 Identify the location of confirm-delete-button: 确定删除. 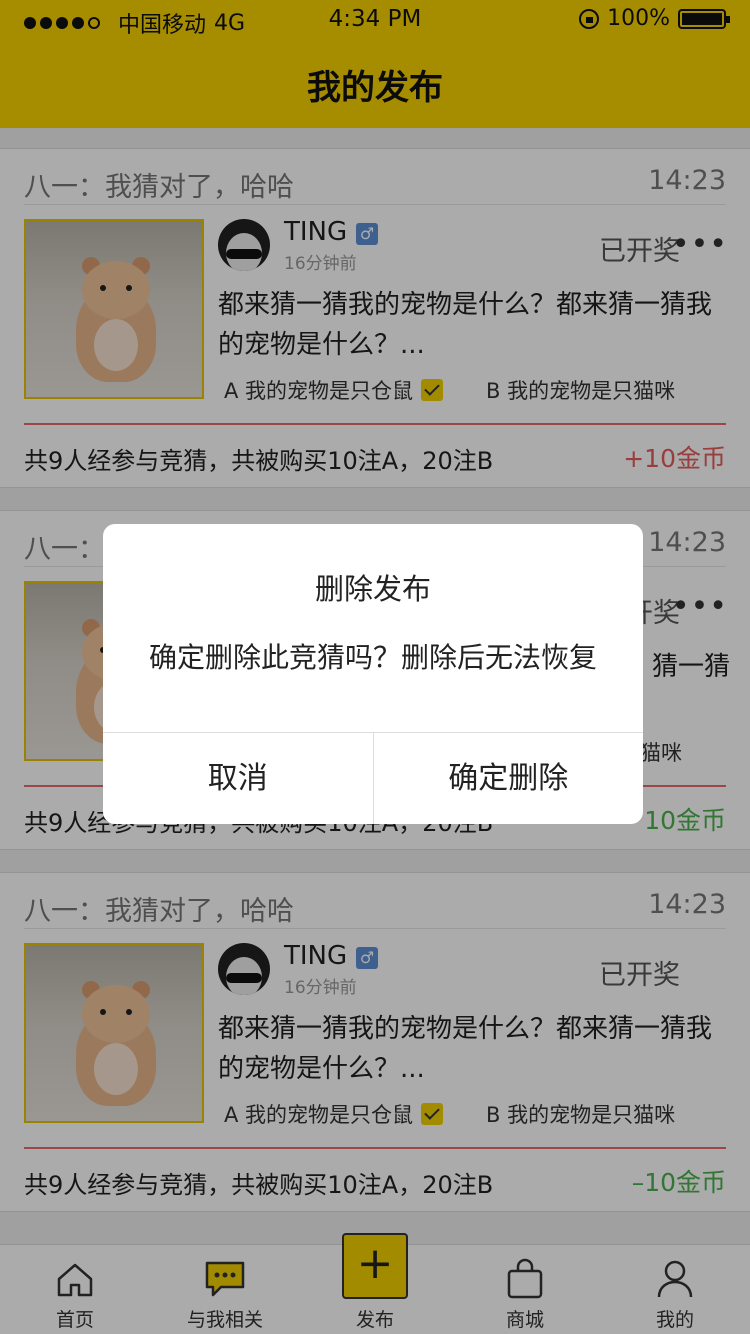
(508, 778).